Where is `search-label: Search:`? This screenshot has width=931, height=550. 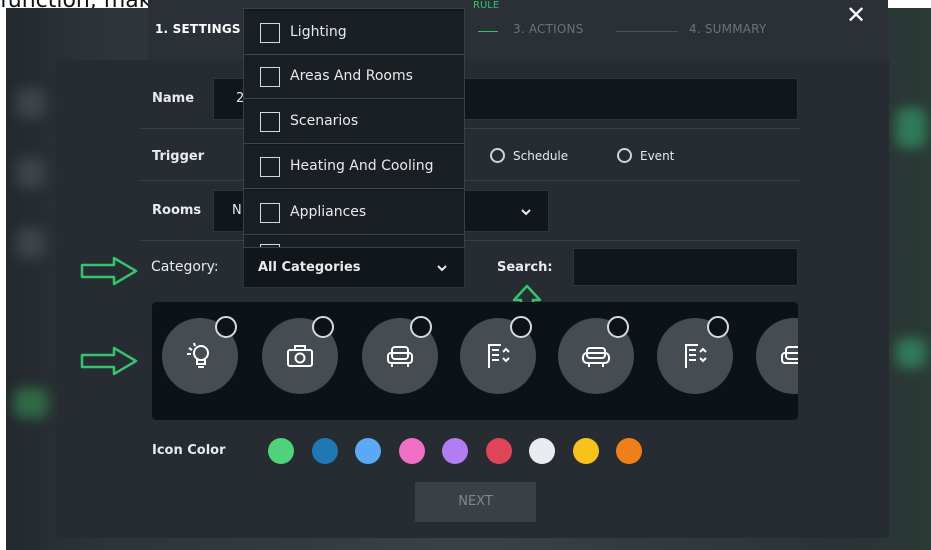 search-label: Search: is located at coordinates (525, 267).